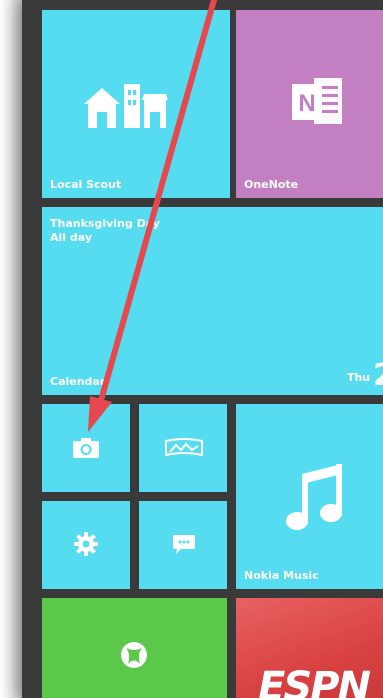 The height and width of the screenshot is (698, 383). I want to click on tile-label-calendar: Calendar, so click(78, 381).